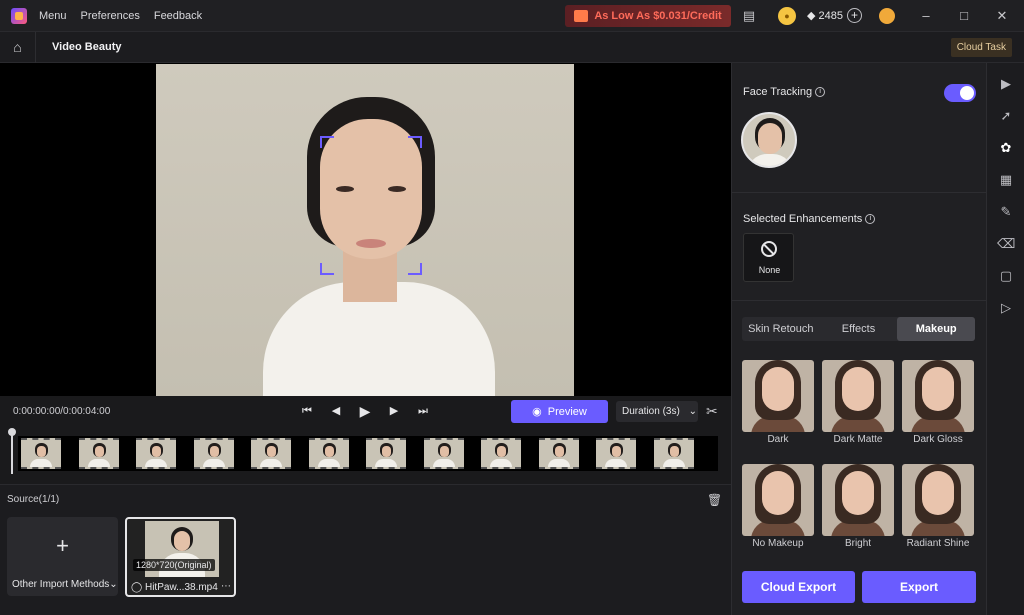 The width and height of the screenshot is (1024, 615). I want to click on frame-strip, so click(368, 453).